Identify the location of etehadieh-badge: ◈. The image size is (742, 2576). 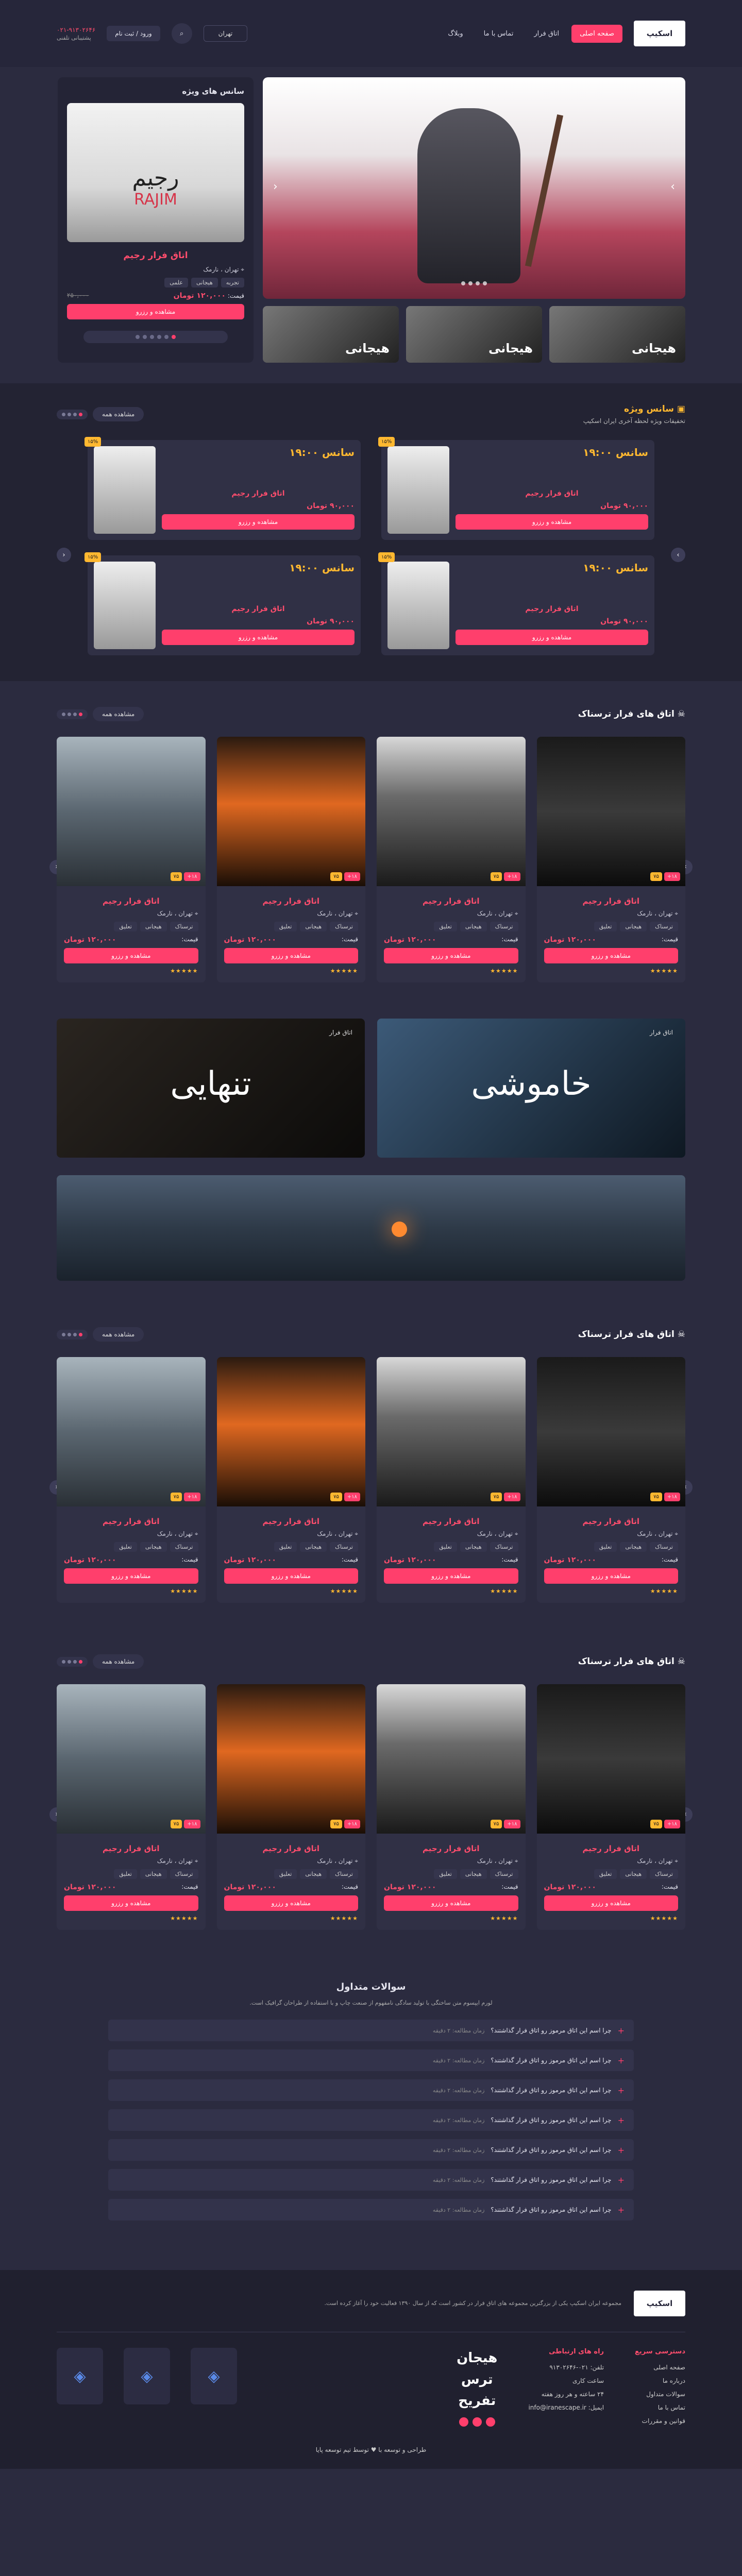
(80, 2376).